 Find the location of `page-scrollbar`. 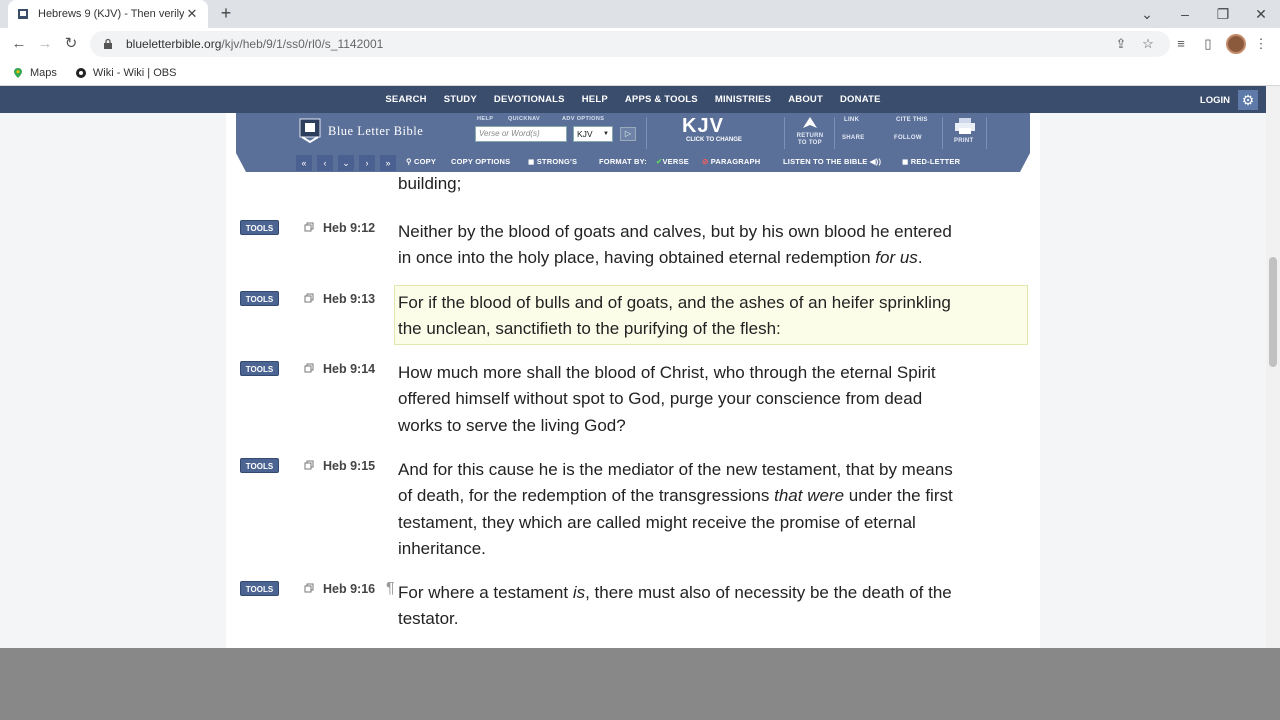

page-scrollbar is located at coordinates (1273, 367).